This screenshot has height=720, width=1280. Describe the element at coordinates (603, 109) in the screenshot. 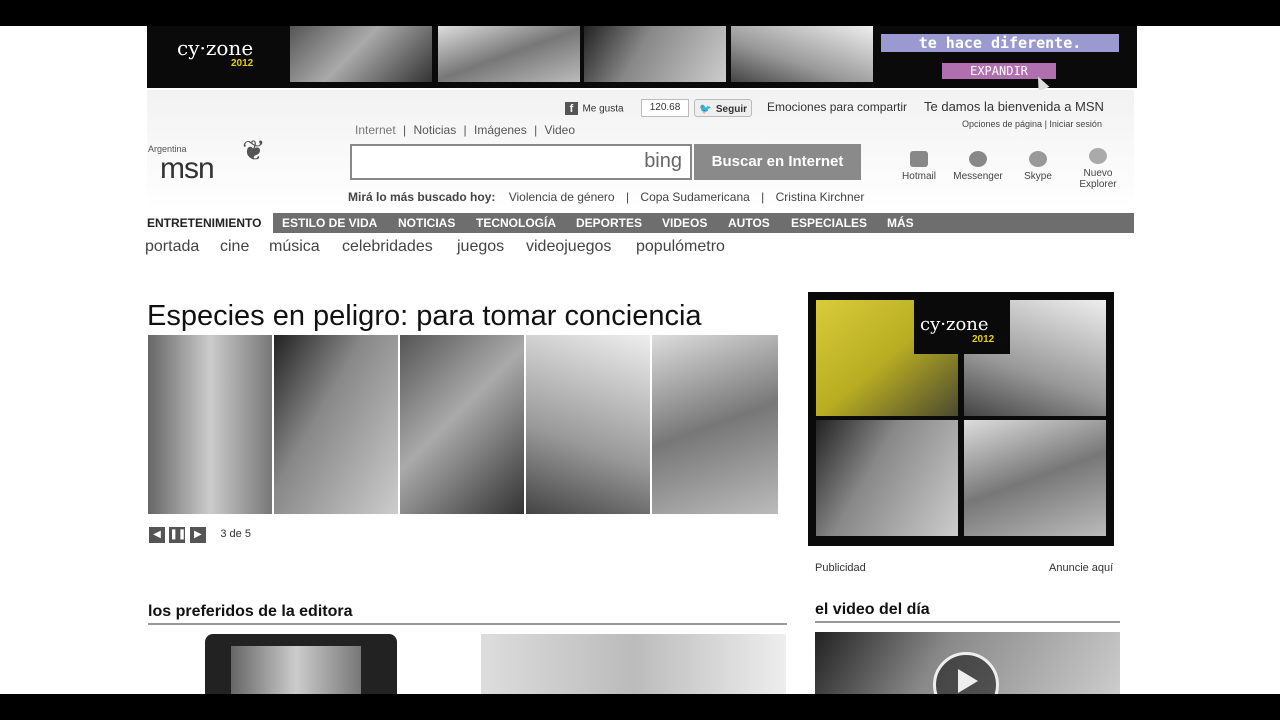

I see `like-label: Me gusta` at that location.